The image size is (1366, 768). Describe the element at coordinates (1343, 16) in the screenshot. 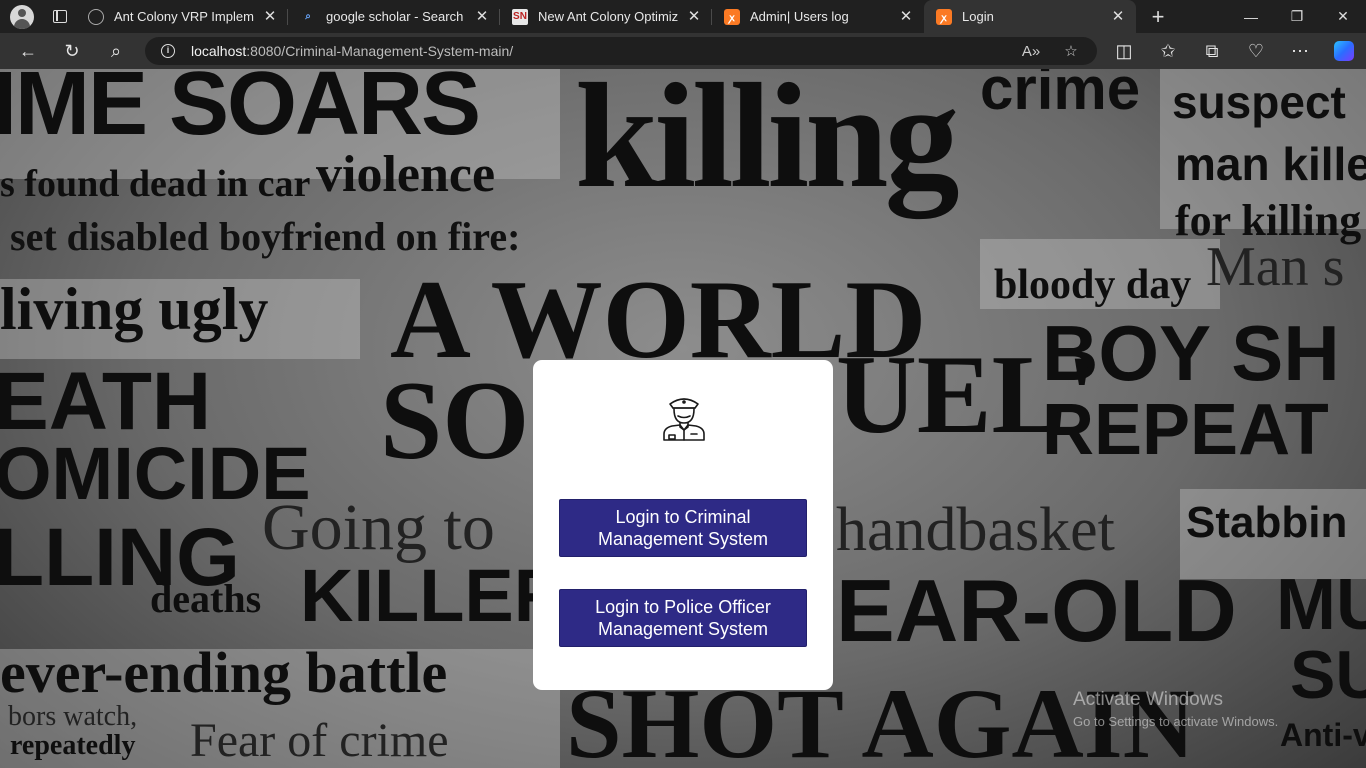

I see `close-window-icon: ✕` at that location.